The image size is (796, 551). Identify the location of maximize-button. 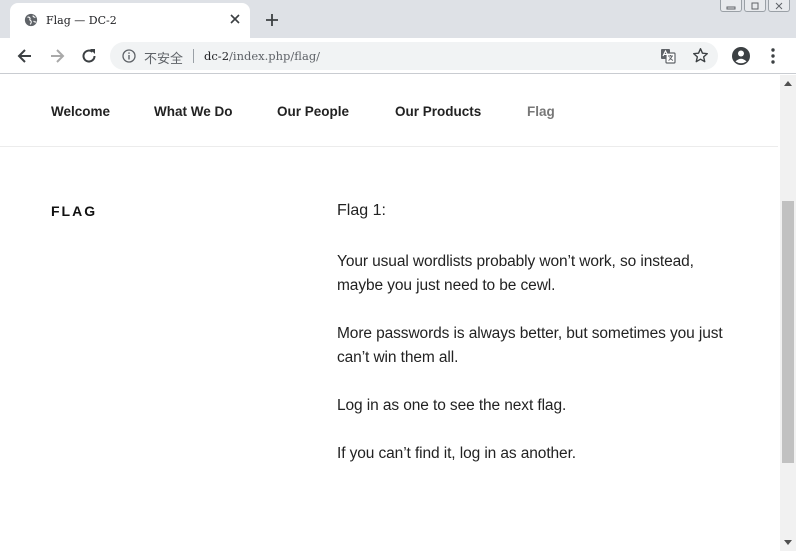
(755, 6).